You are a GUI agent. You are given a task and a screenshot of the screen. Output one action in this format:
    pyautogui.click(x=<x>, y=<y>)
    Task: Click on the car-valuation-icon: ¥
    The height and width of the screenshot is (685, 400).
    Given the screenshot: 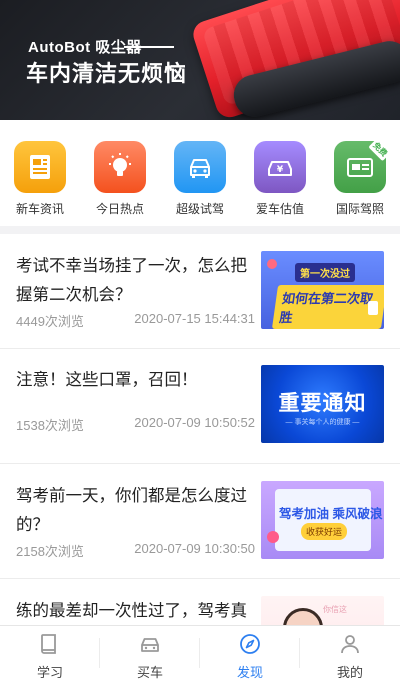 What is the action you would take?
    pyautogui.click(x=280, y=167)
    